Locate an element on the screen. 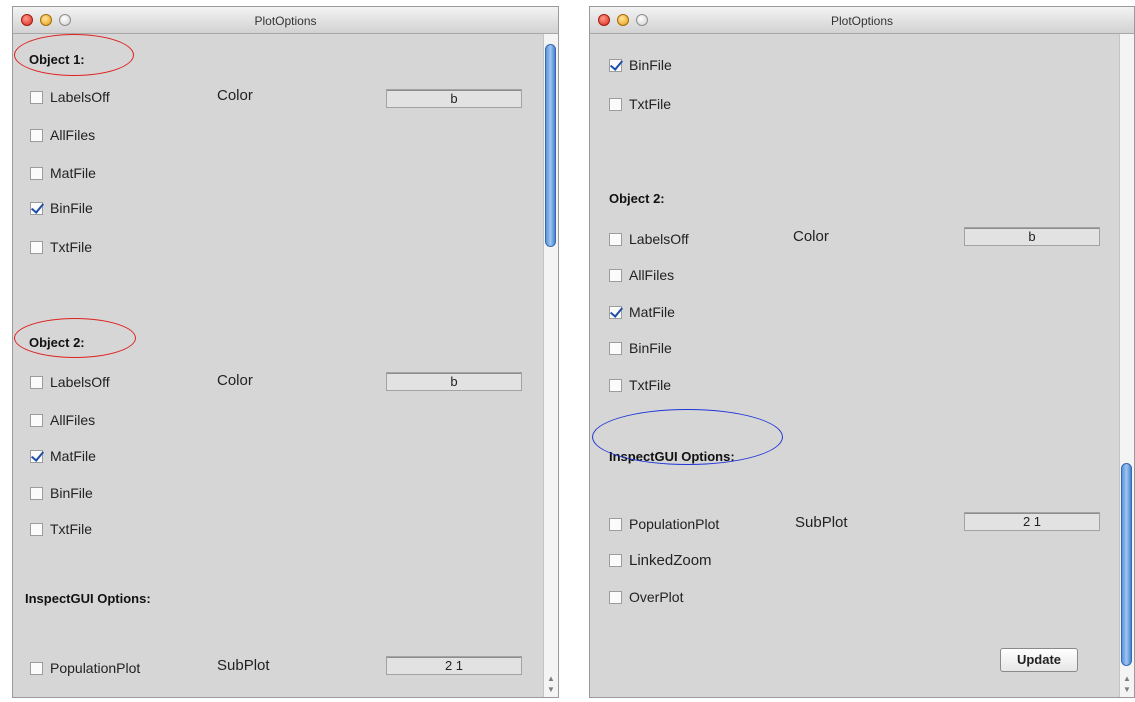  object1-matfile-checkbox: MatFile is located at coordinates (63, 173).